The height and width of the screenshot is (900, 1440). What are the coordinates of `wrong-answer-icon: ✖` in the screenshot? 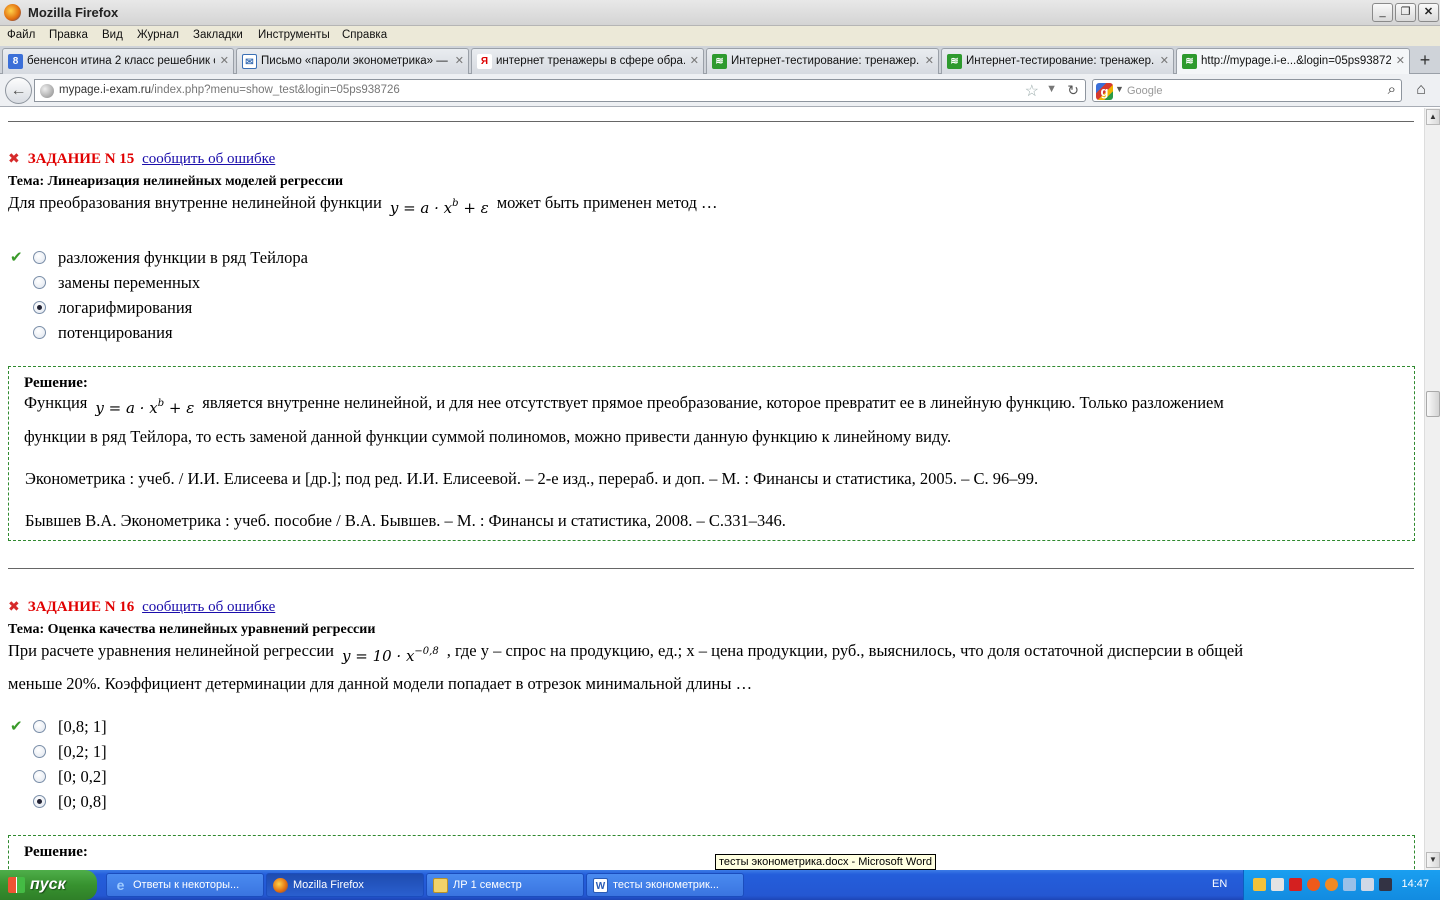 It's located at (14, 159).